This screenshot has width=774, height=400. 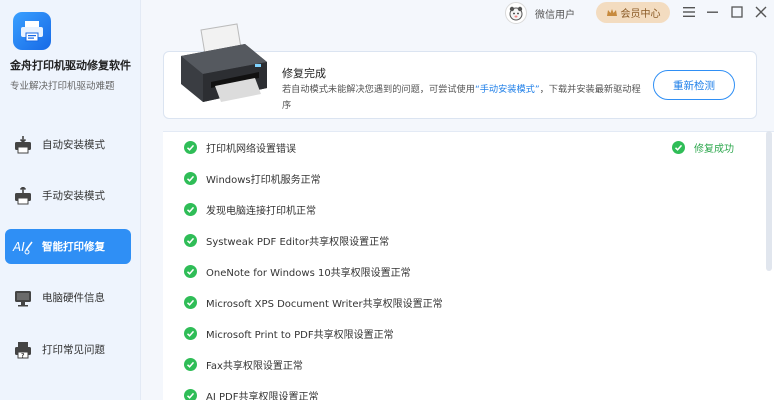 I want to click on list-item-label: 打印机网络设置错误, so click(x=251, y=149).